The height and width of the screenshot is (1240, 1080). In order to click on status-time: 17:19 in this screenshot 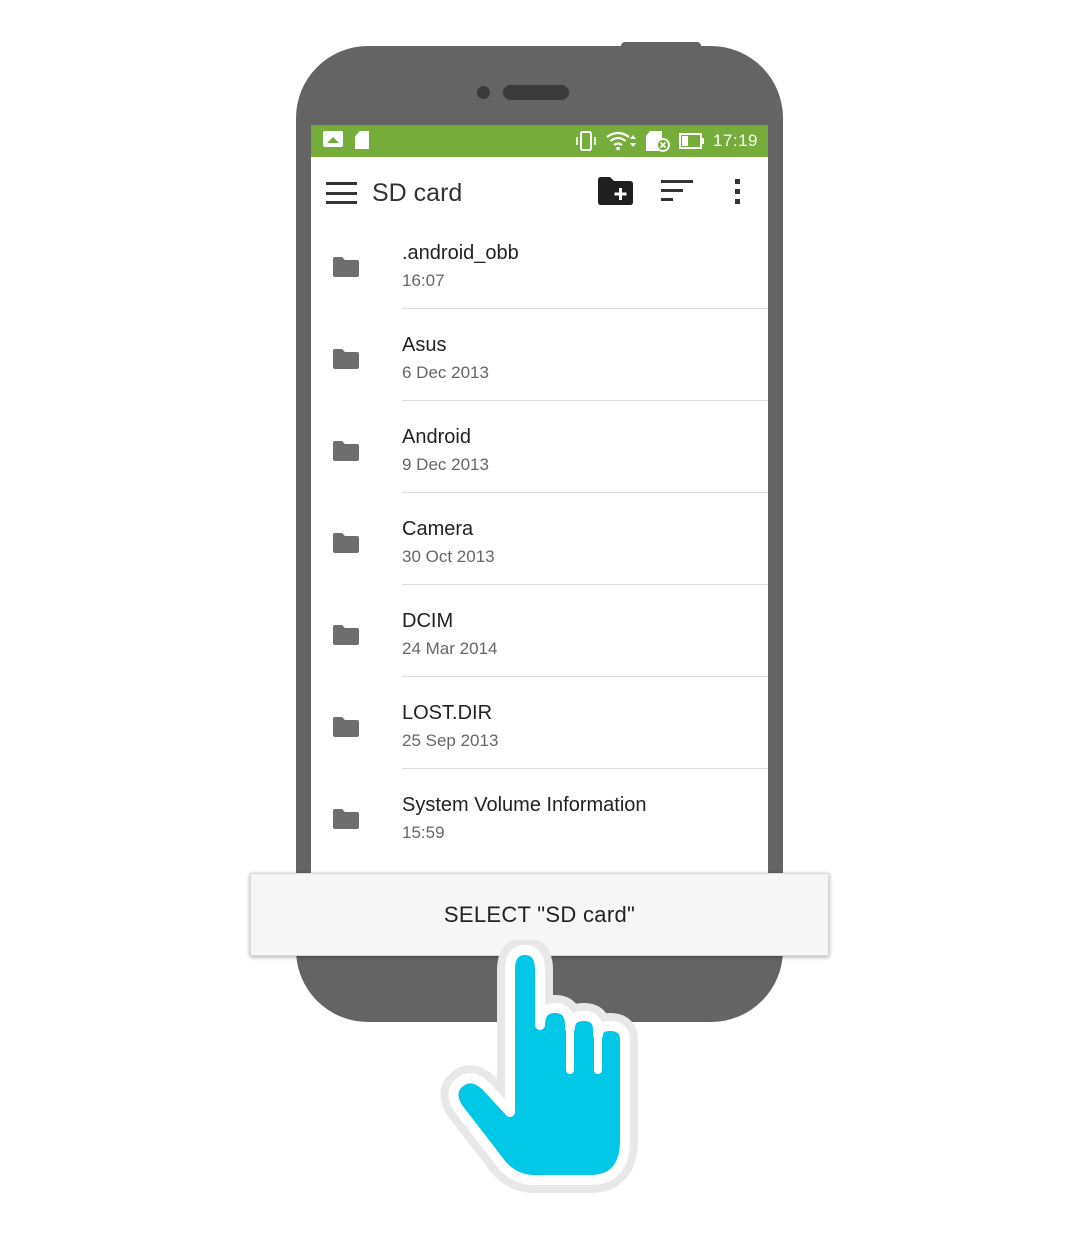, I will do `click(735, 140)`.